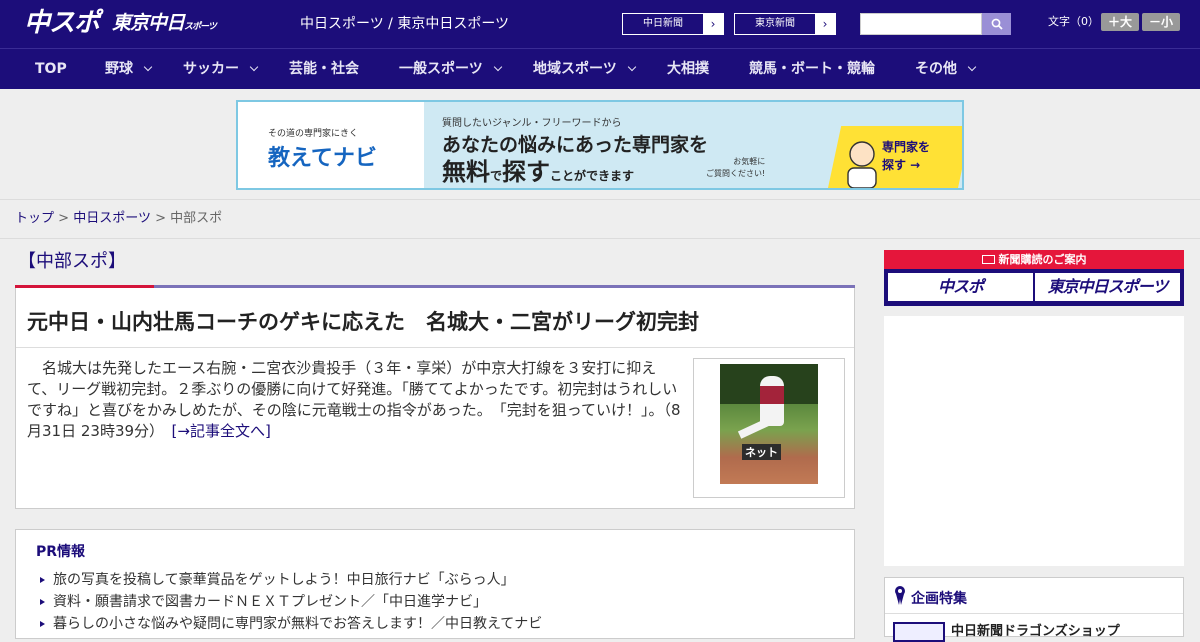 The image size is (1200, 642). I want to click on dragons-shop-thumbnail, so click(919, 632).